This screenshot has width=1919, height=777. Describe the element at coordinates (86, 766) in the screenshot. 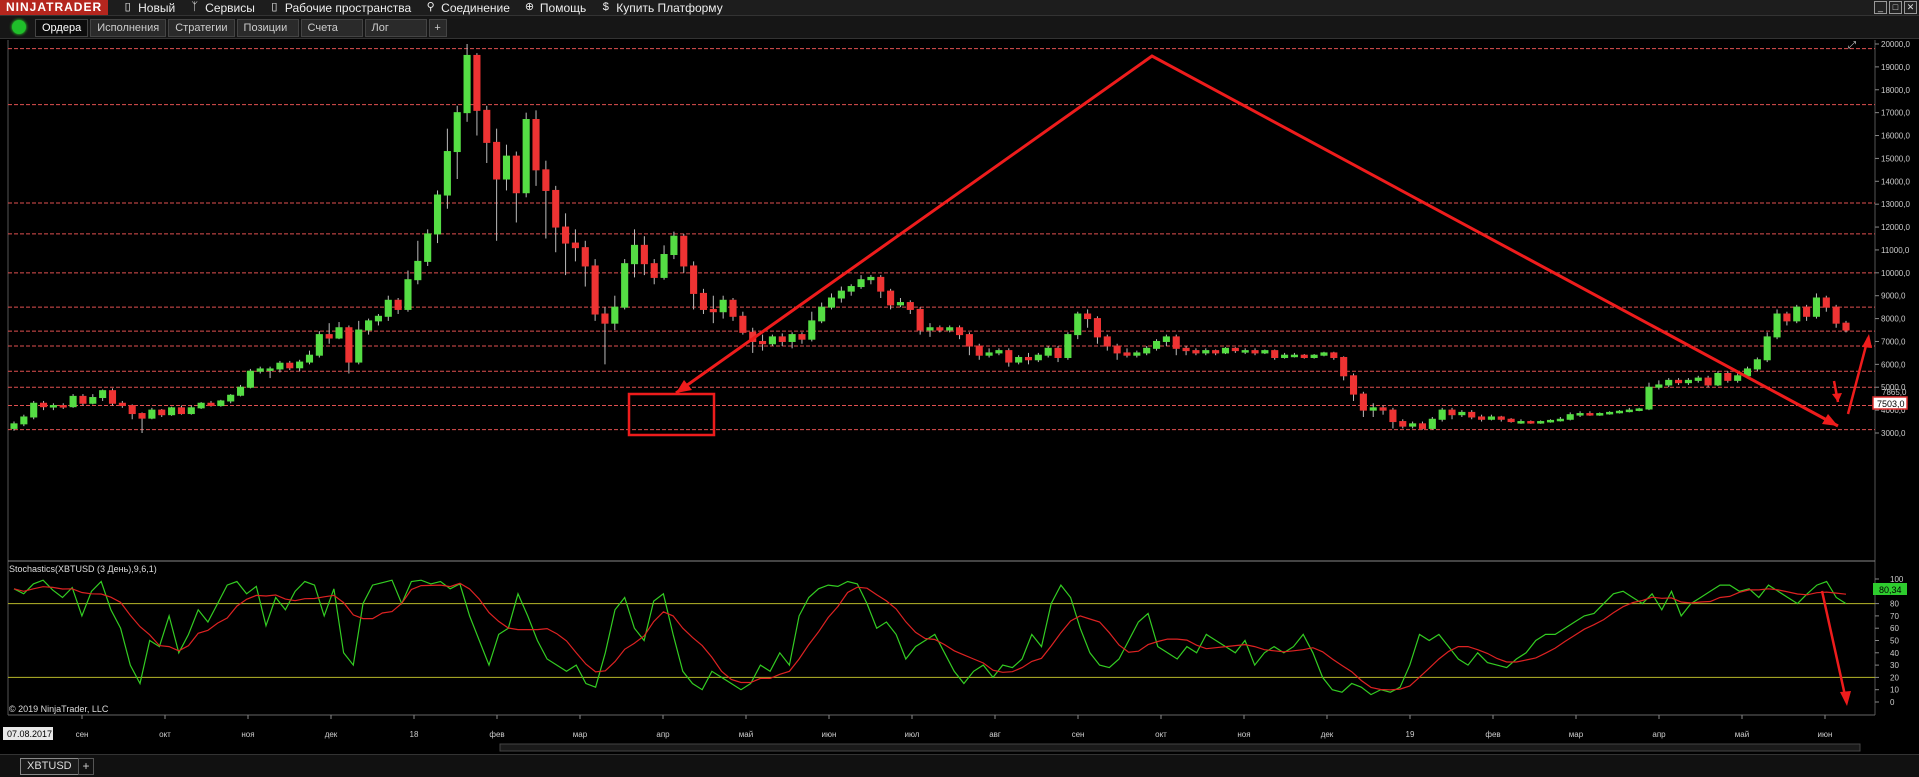

I see `add-instrument-tab-button: +` at that location.